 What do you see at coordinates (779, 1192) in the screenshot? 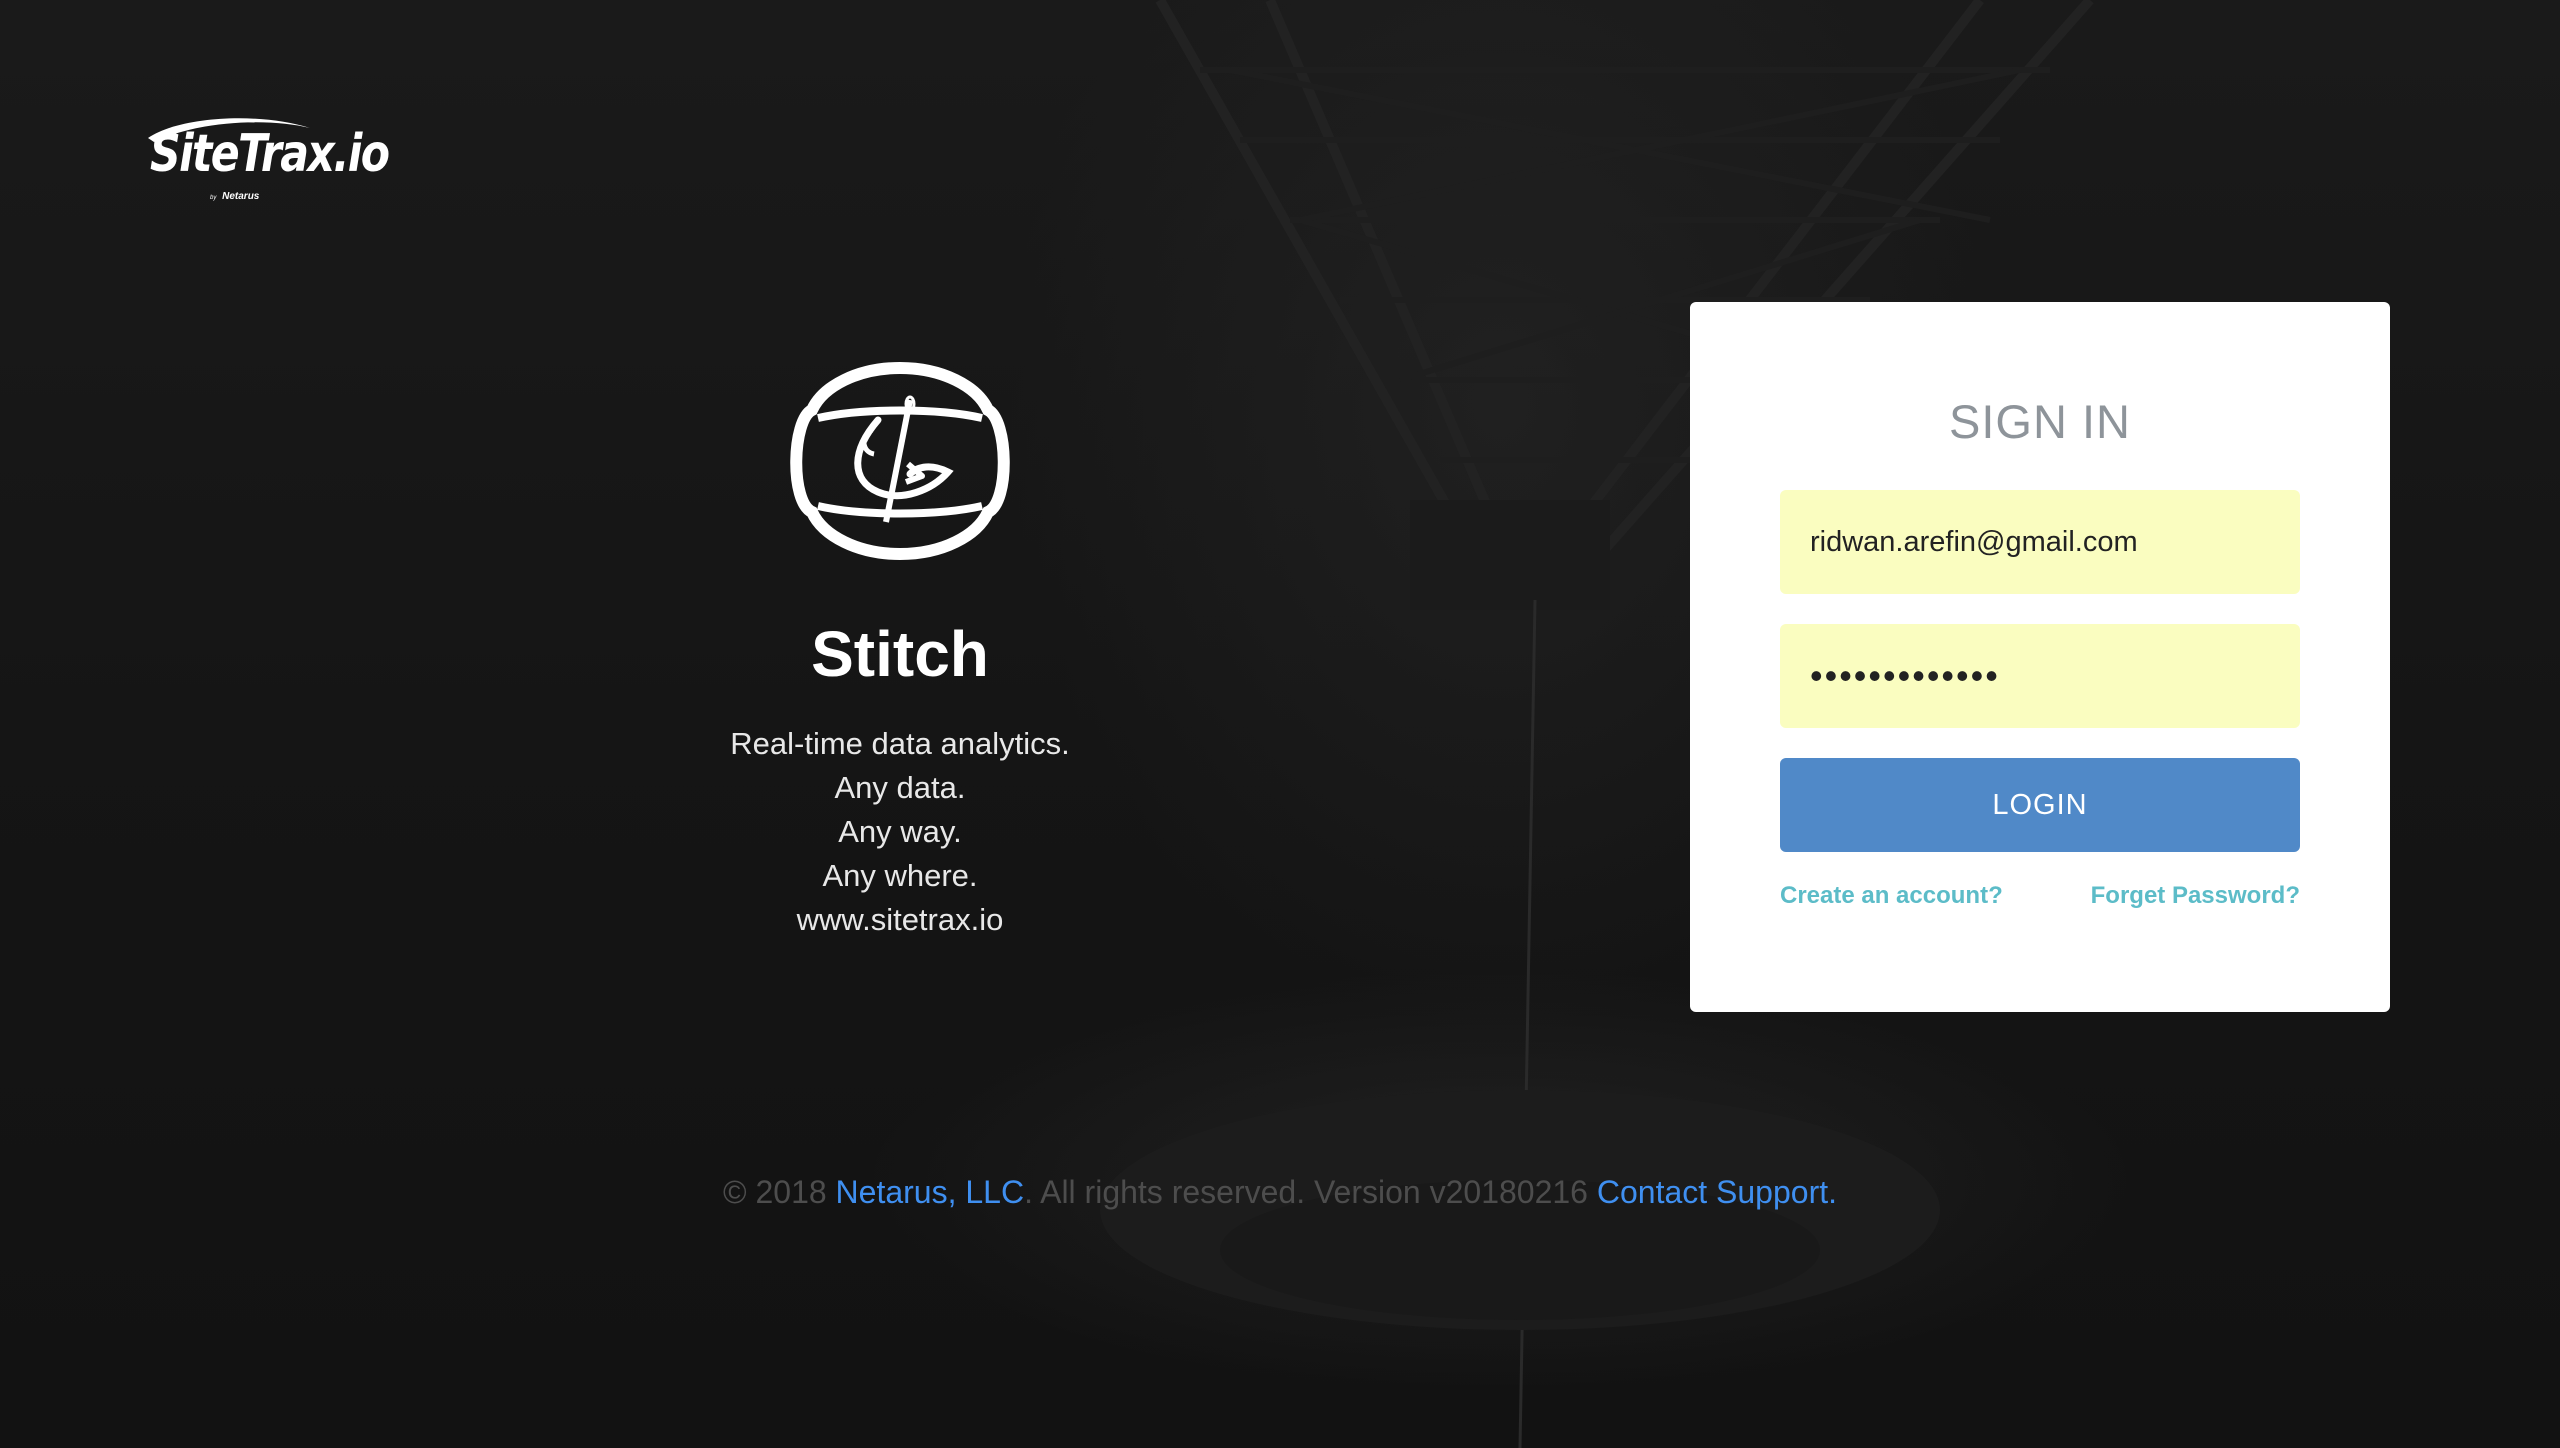
I see `copyright-text: © 2018` at bounding box center [779, 1192].